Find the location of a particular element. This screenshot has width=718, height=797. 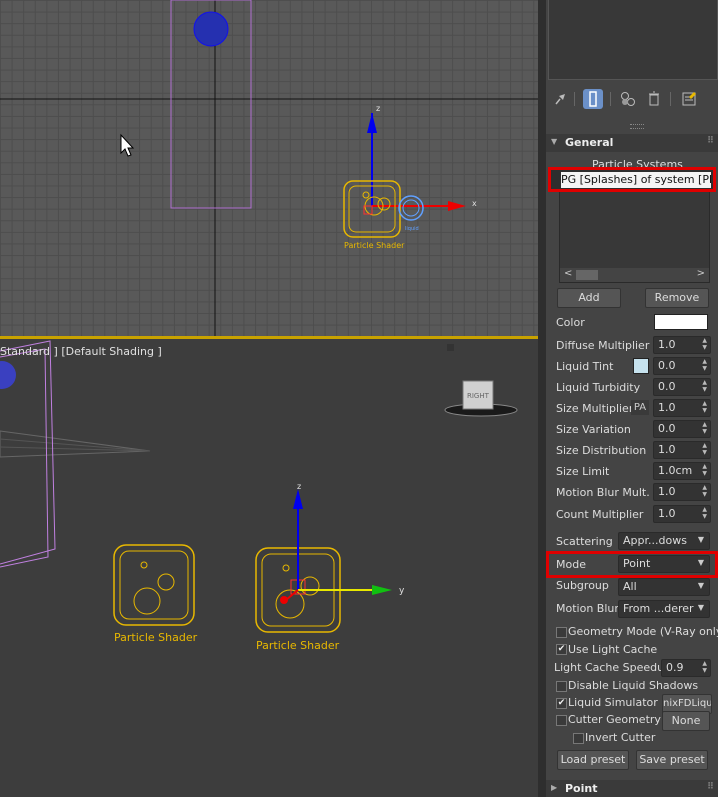

liquid-tint-swatch is located at coordinates (641, 366).